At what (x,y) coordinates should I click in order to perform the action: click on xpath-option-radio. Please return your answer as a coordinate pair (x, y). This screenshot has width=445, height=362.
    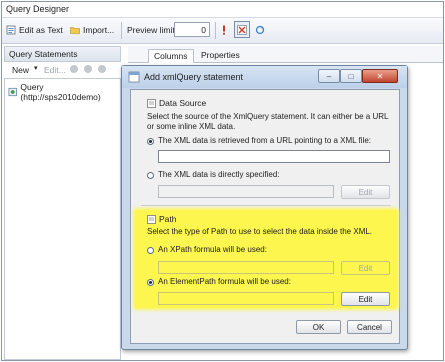
    Looking at the image, I should click on (150, 250).